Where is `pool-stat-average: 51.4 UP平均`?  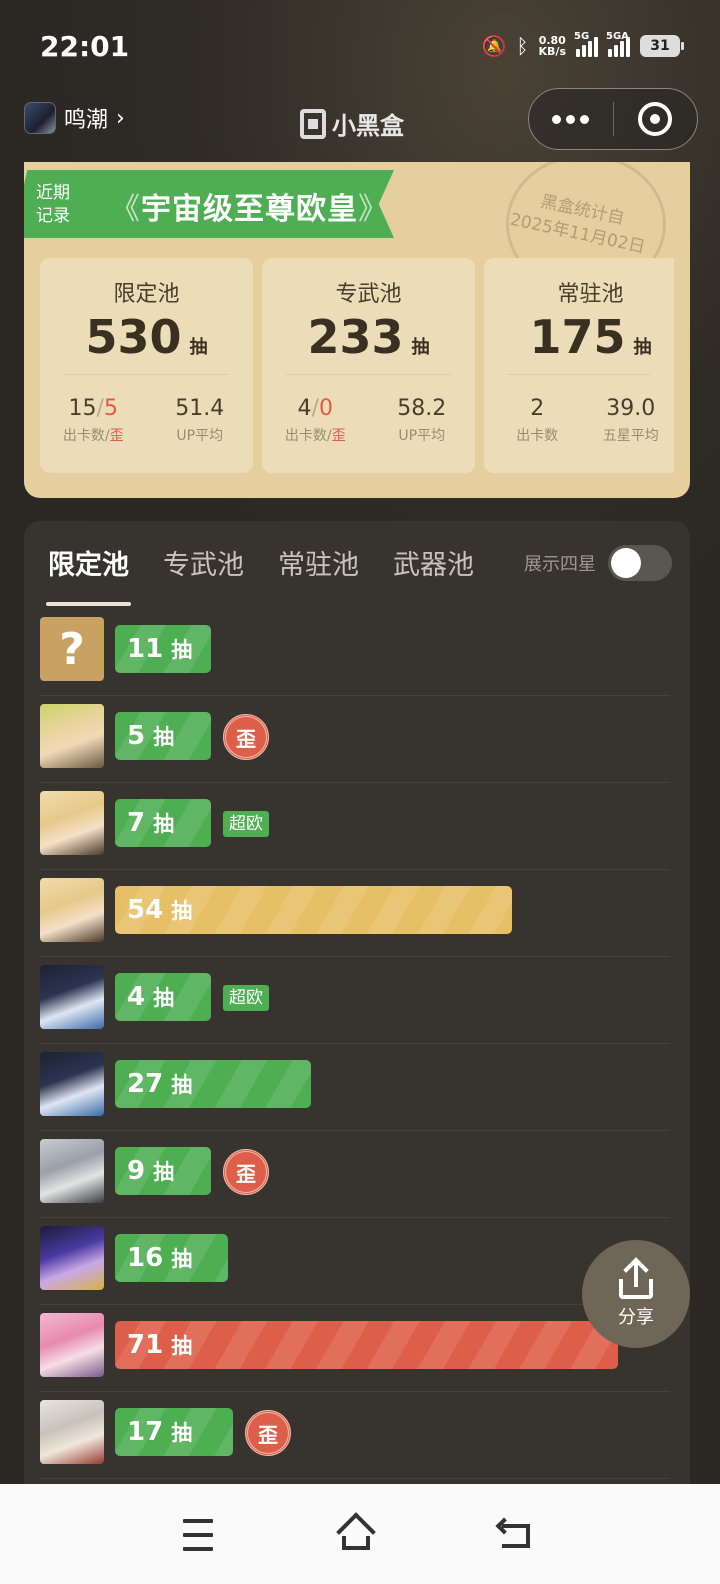
pool-stat-average: 51.4 UP平均 is located at coordinates (200, 420).